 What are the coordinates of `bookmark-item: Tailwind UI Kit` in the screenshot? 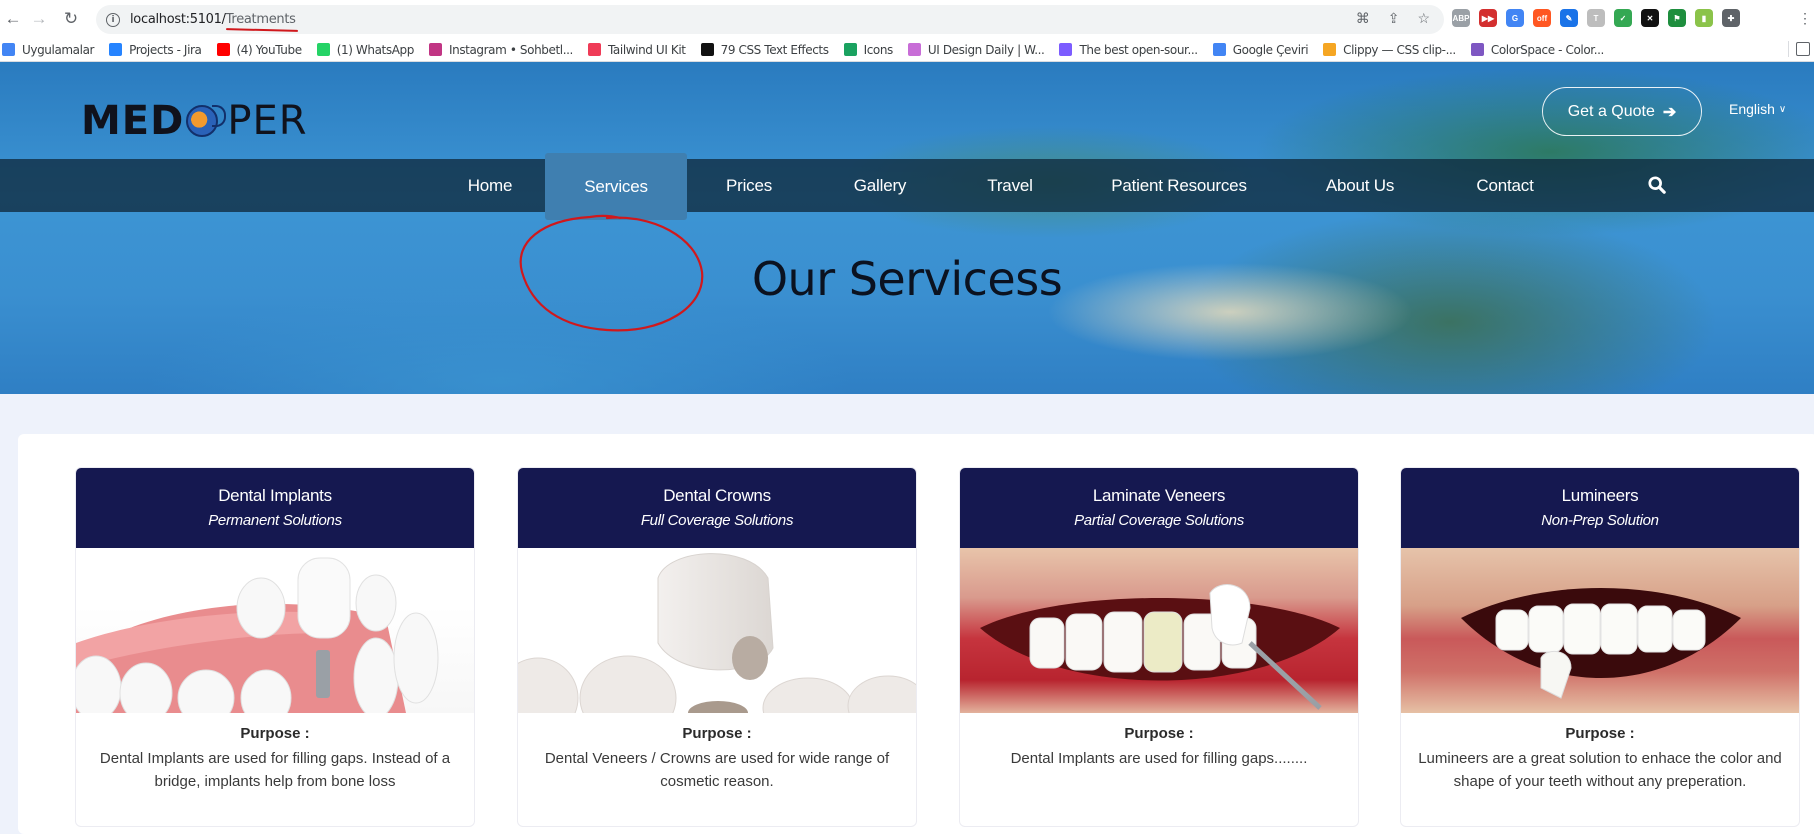 It's located at (636, 49).